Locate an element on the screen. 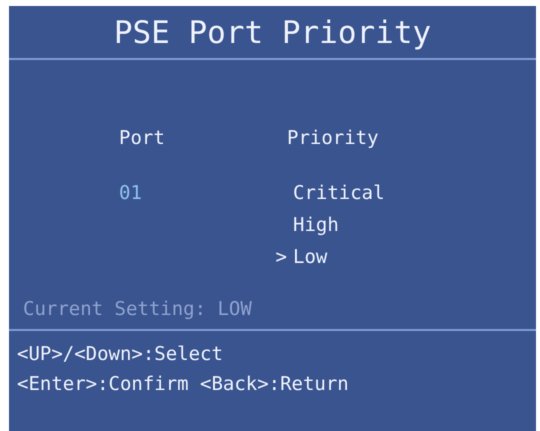 The width and height of the screenshot is (540, 431). priority-option: High is located at coordinates (316, 224).